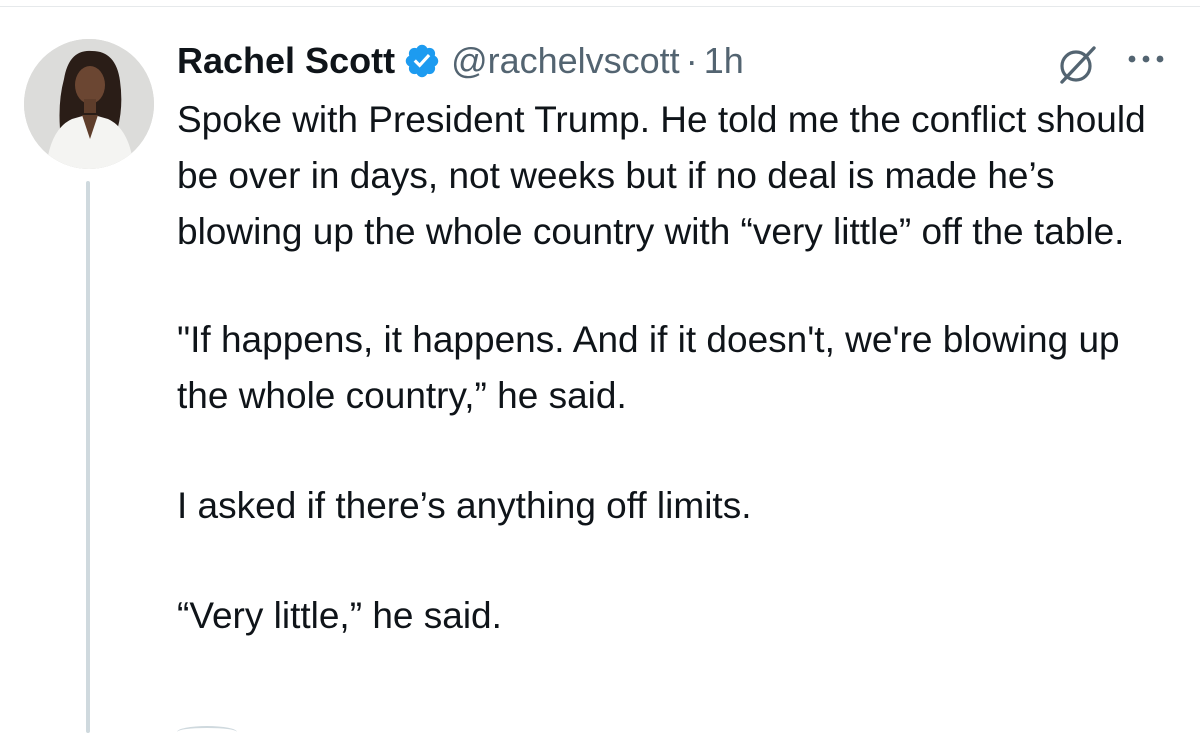 This screenshot has height=738, width=1200. What do you see at coordinates (565, 61) in the screenshot?
I see `user-handle: @rachelvscott` at bounding box center [565, 61].